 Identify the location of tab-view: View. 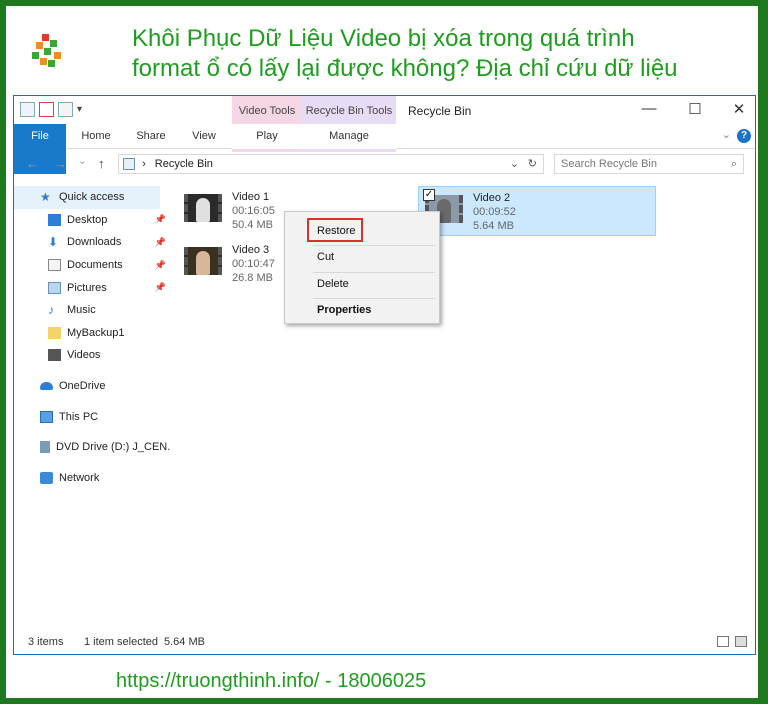
(204, 136).